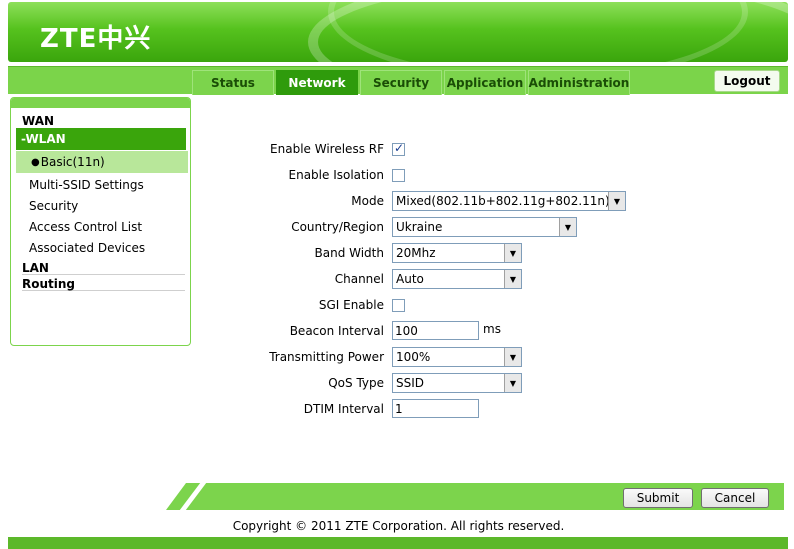 The width and height of the screenshot is (794, 549). What do you see at coordinates (349, 253) in the screenshot?
I see `band-width-label: Band Width` at bounding box center [349, 253].